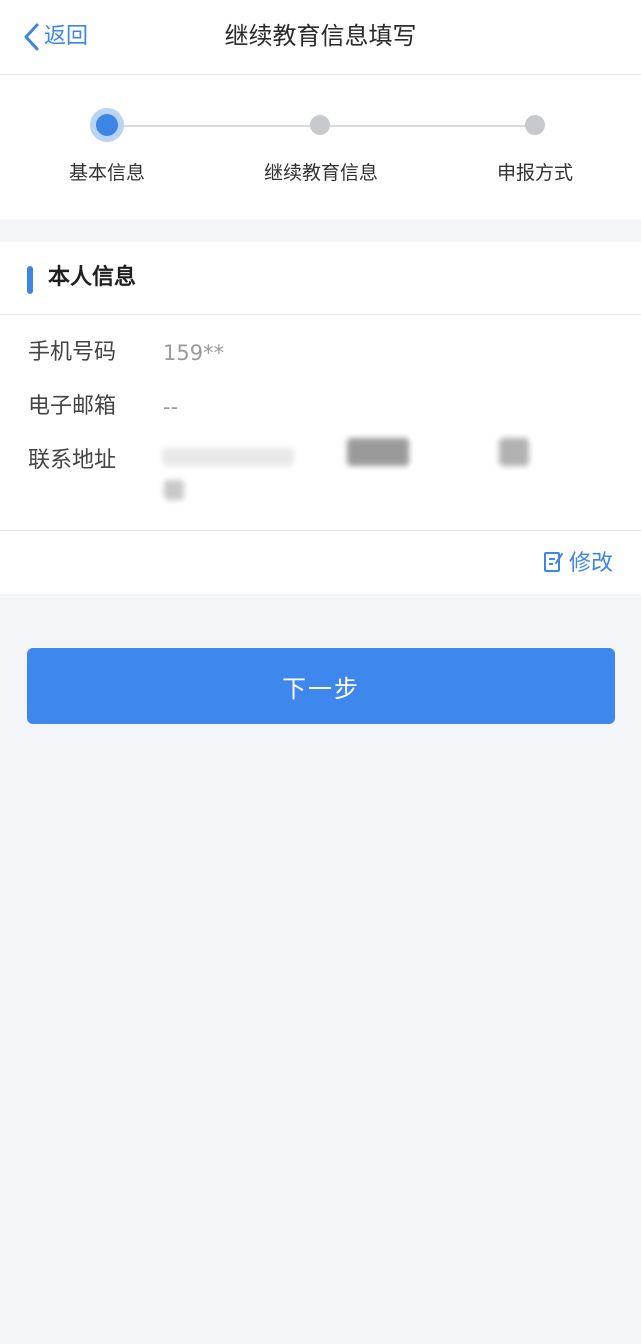 This screenshot has height=1344, width=641. Describe the element at coordinates (30, 280) in the screenshot. I see `section-accent-bar` at that location.